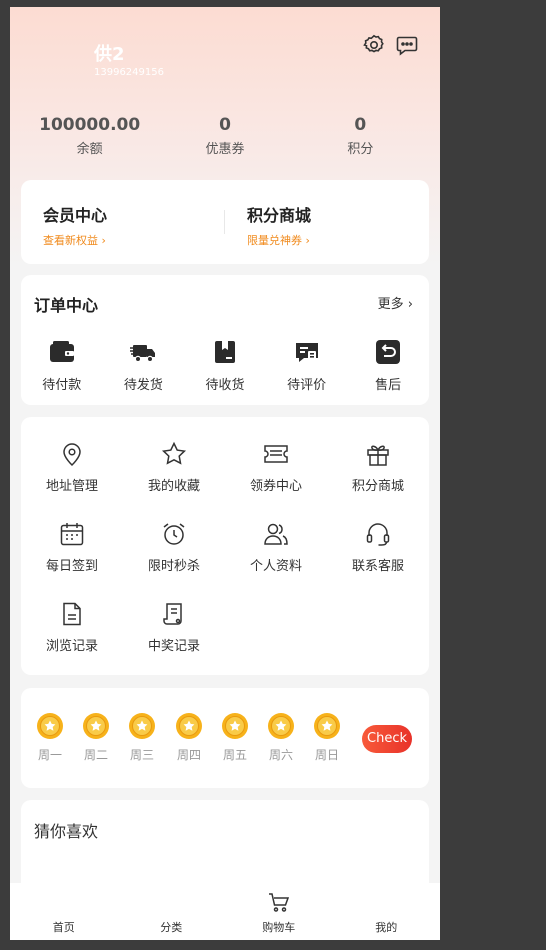 Image resolution: width=546 pixels, height=950 pixels. What do you see at coordinates (71, 566) in the screenshot?
I see `tool-label: 每日签到` at bounding box center [71, 566].